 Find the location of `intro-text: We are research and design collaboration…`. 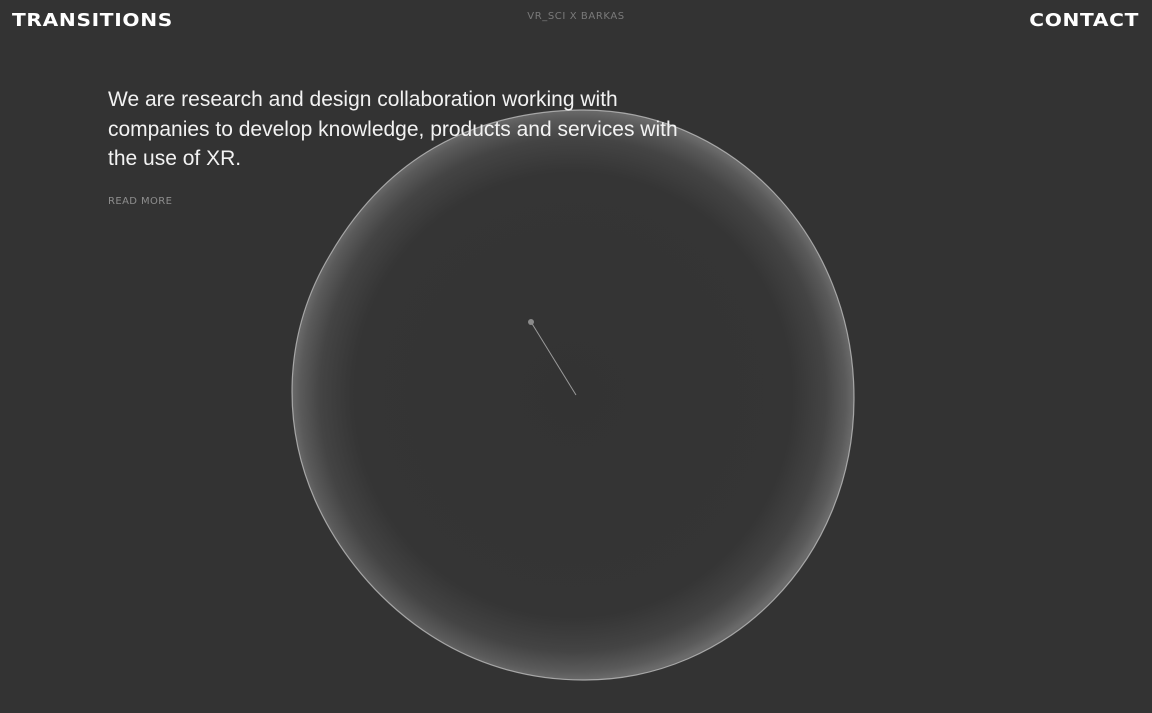

intro-text: We are research and design collaboration… is located at coordinates (393, 129).